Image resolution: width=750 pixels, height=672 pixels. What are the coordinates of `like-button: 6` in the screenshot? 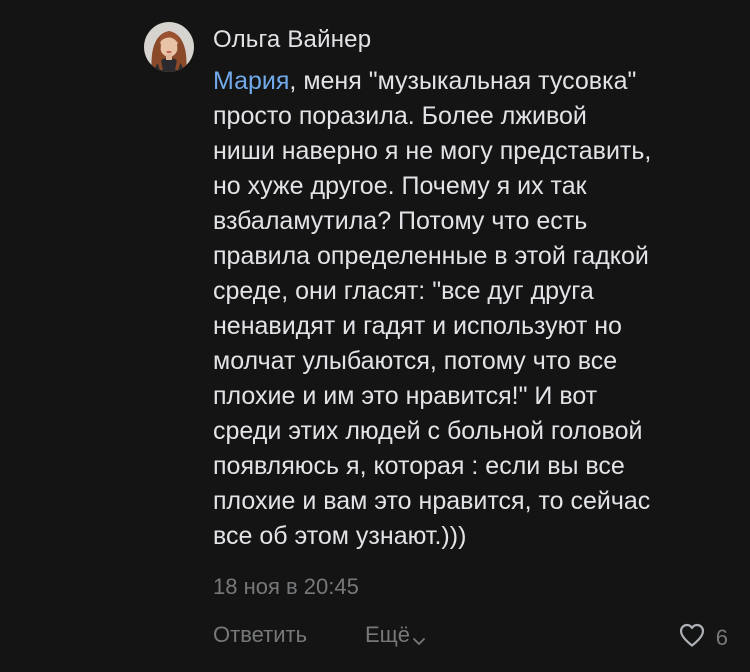 It's located at (703, 638).